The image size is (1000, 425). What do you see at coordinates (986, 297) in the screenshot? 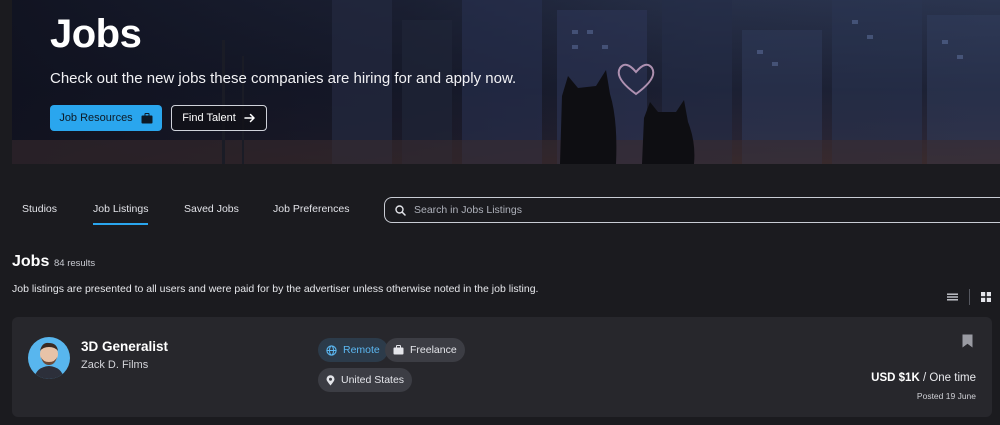
I see `grid-view-icon` at bounding box center [986, 297].